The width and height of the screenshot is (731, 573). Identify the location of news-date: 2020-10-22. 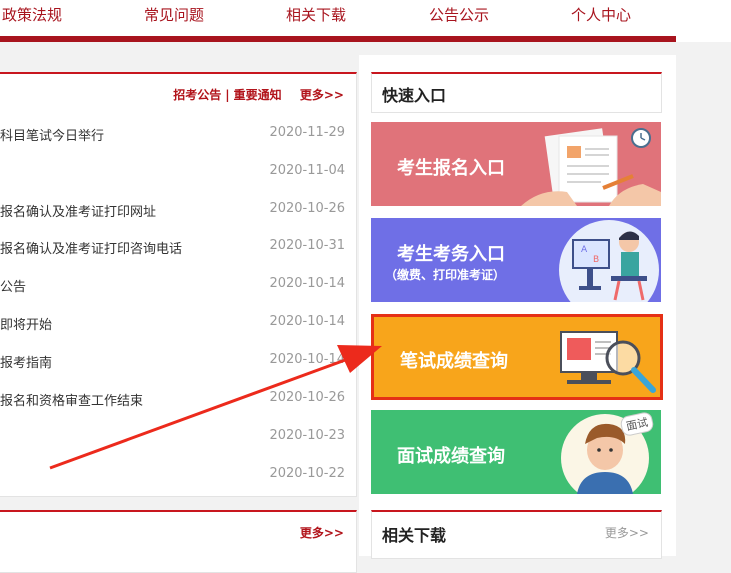
(307, 473).